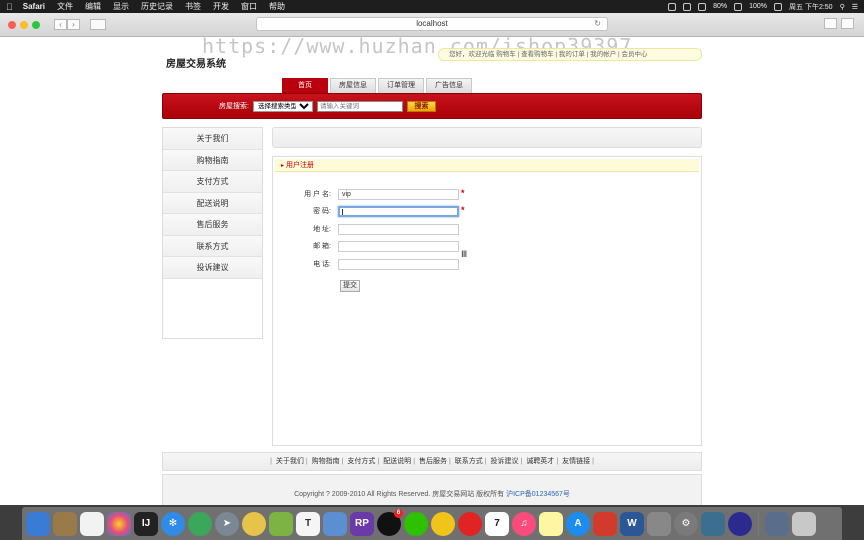  What do you see at coordinates (60, 24) in the screenshot?
I see `back-button: ‹` at bounding box center [60, 24].